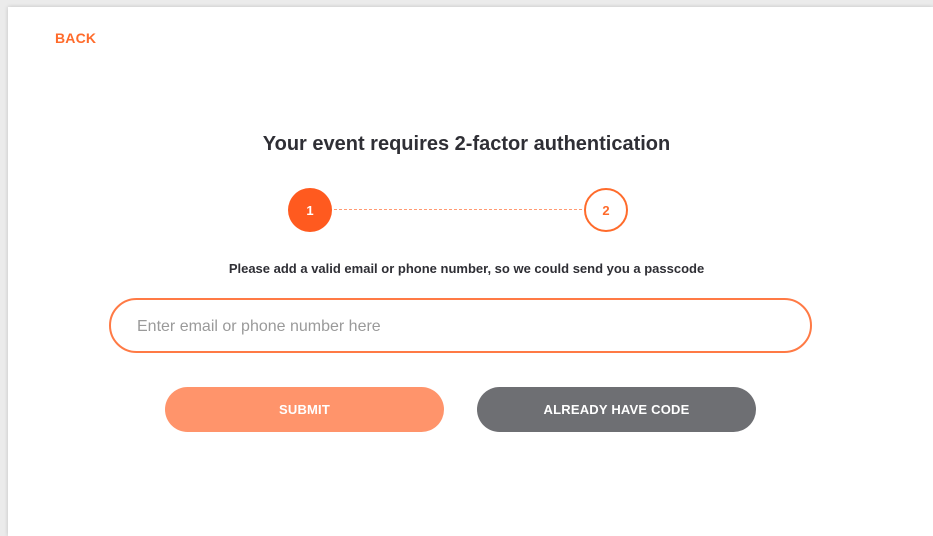 This screenshot has height=536, width=933. I want to click on step-2-indicator: 2, so click(606, 210).